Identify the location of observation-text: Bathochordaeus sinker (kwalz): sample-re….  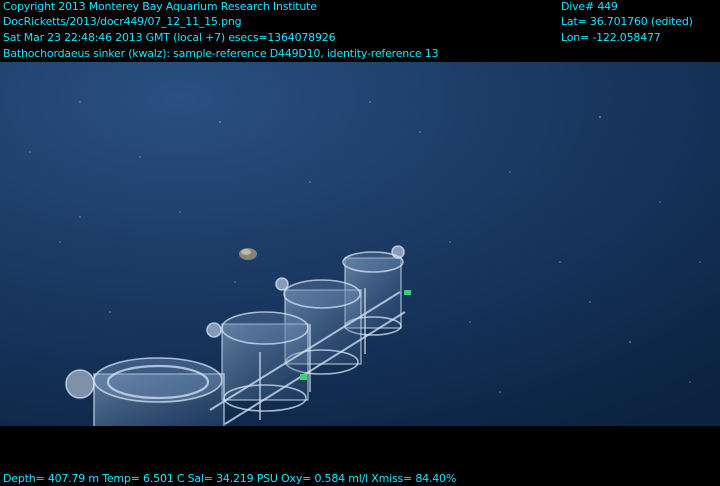
(221, 53).